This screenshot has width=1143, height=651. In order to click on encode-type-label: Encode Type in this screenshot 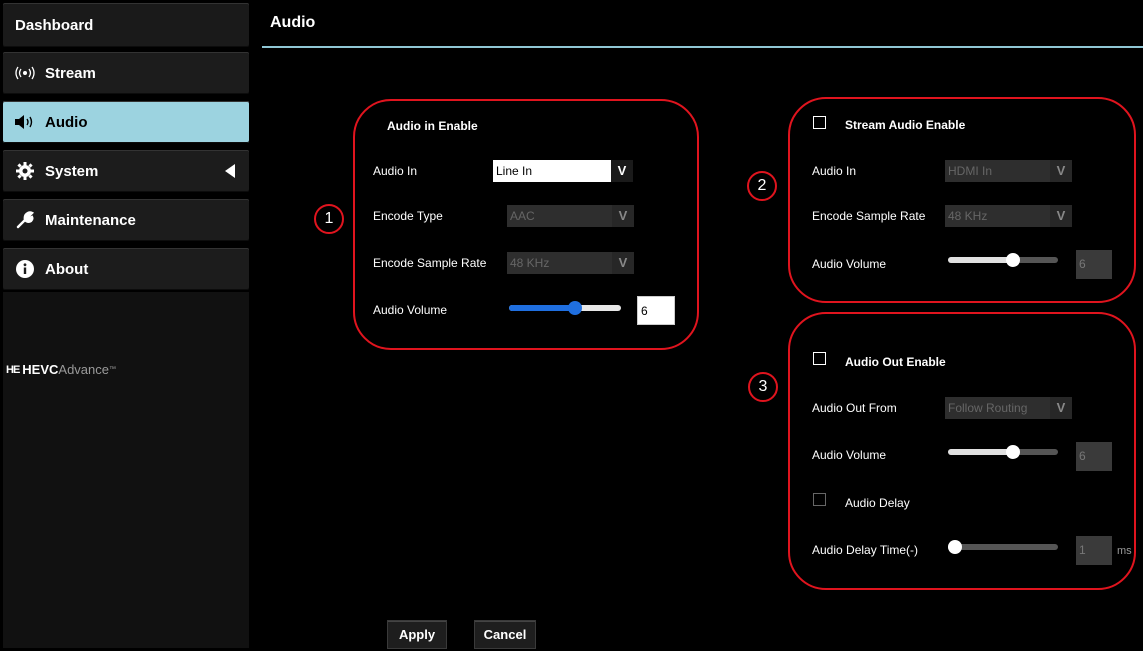, I will do `click(408, 216)`.